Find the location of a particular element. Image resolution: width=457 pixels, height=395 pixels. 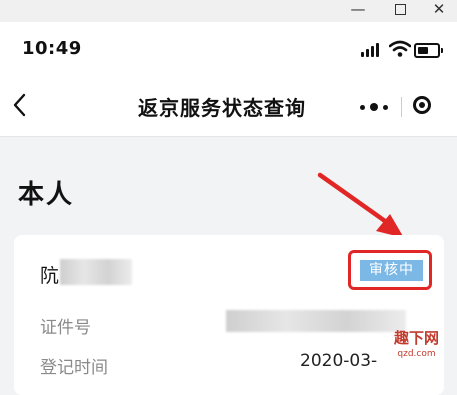

status-bar: 10:49 is located at coordinates (228, 51).